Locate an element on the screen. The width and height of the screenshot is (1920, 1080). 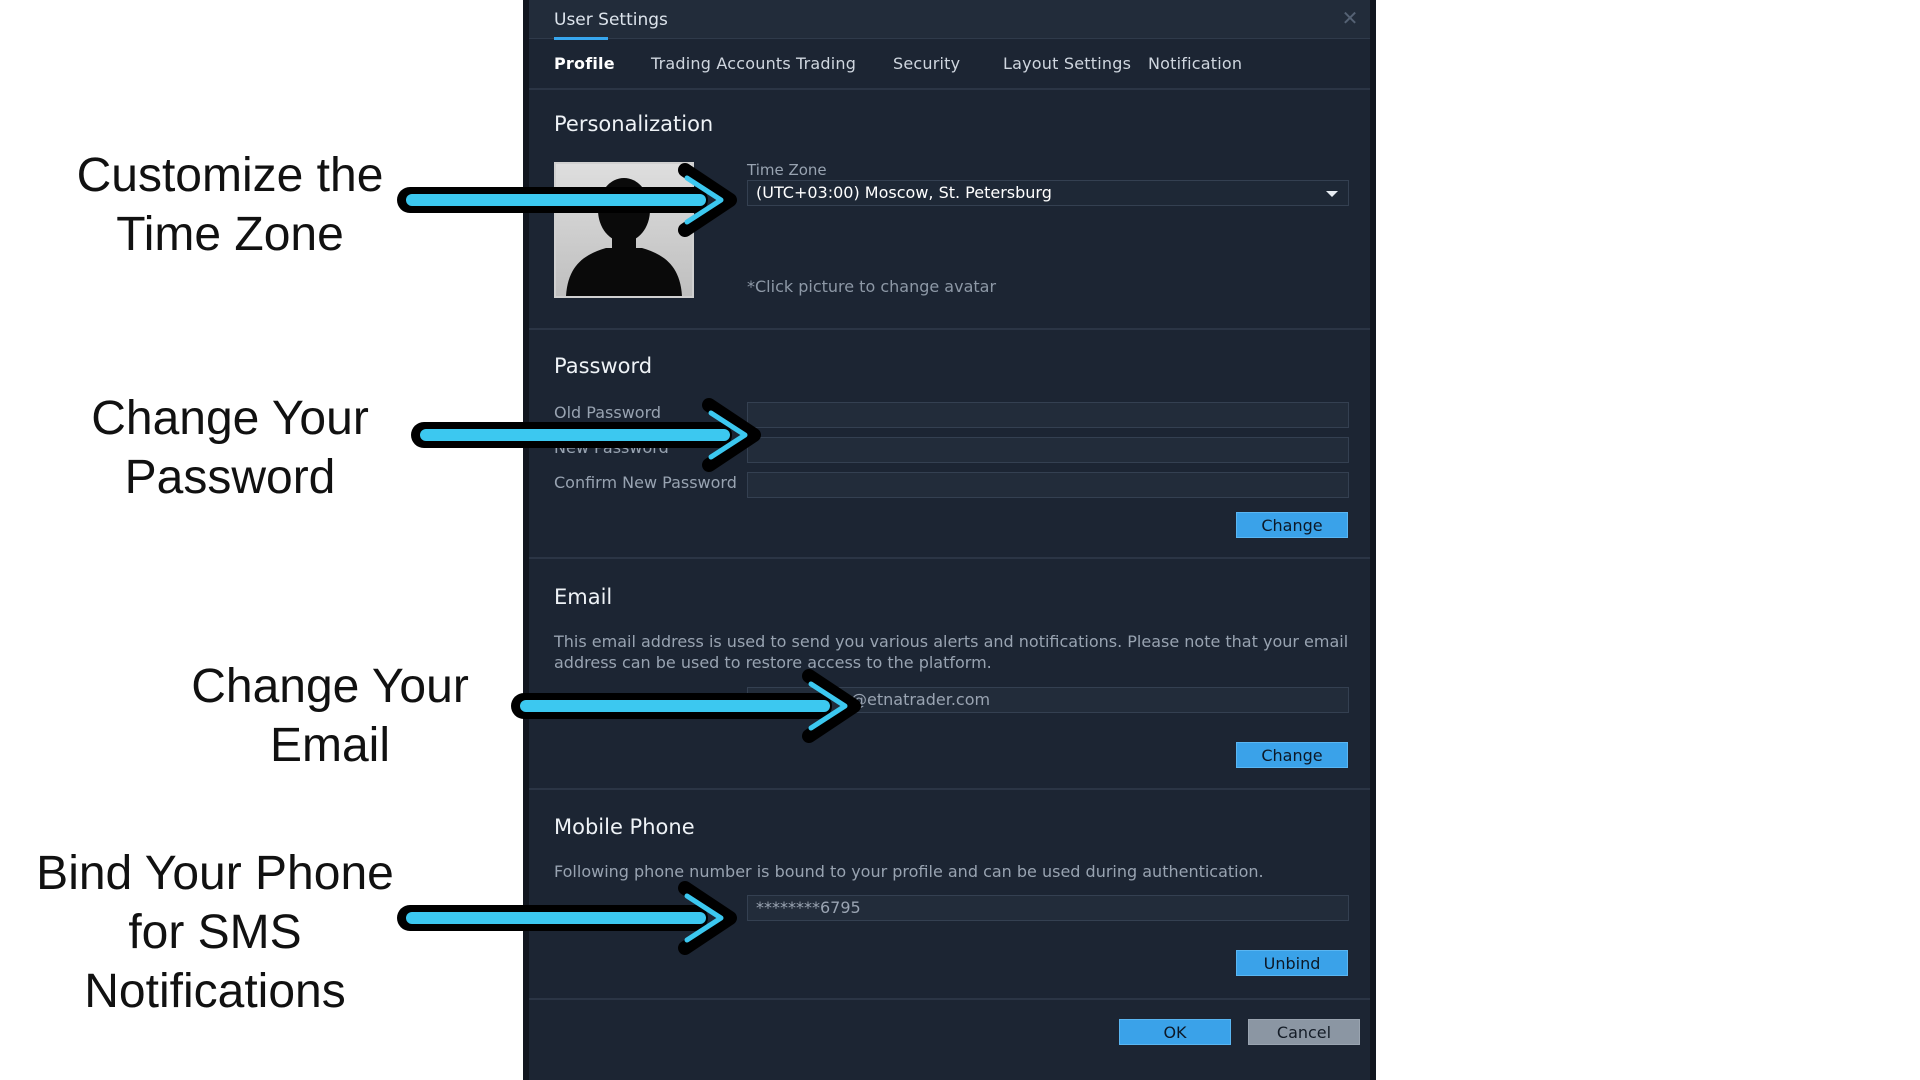
arrow-to-password is located at coordinates (586, 435).